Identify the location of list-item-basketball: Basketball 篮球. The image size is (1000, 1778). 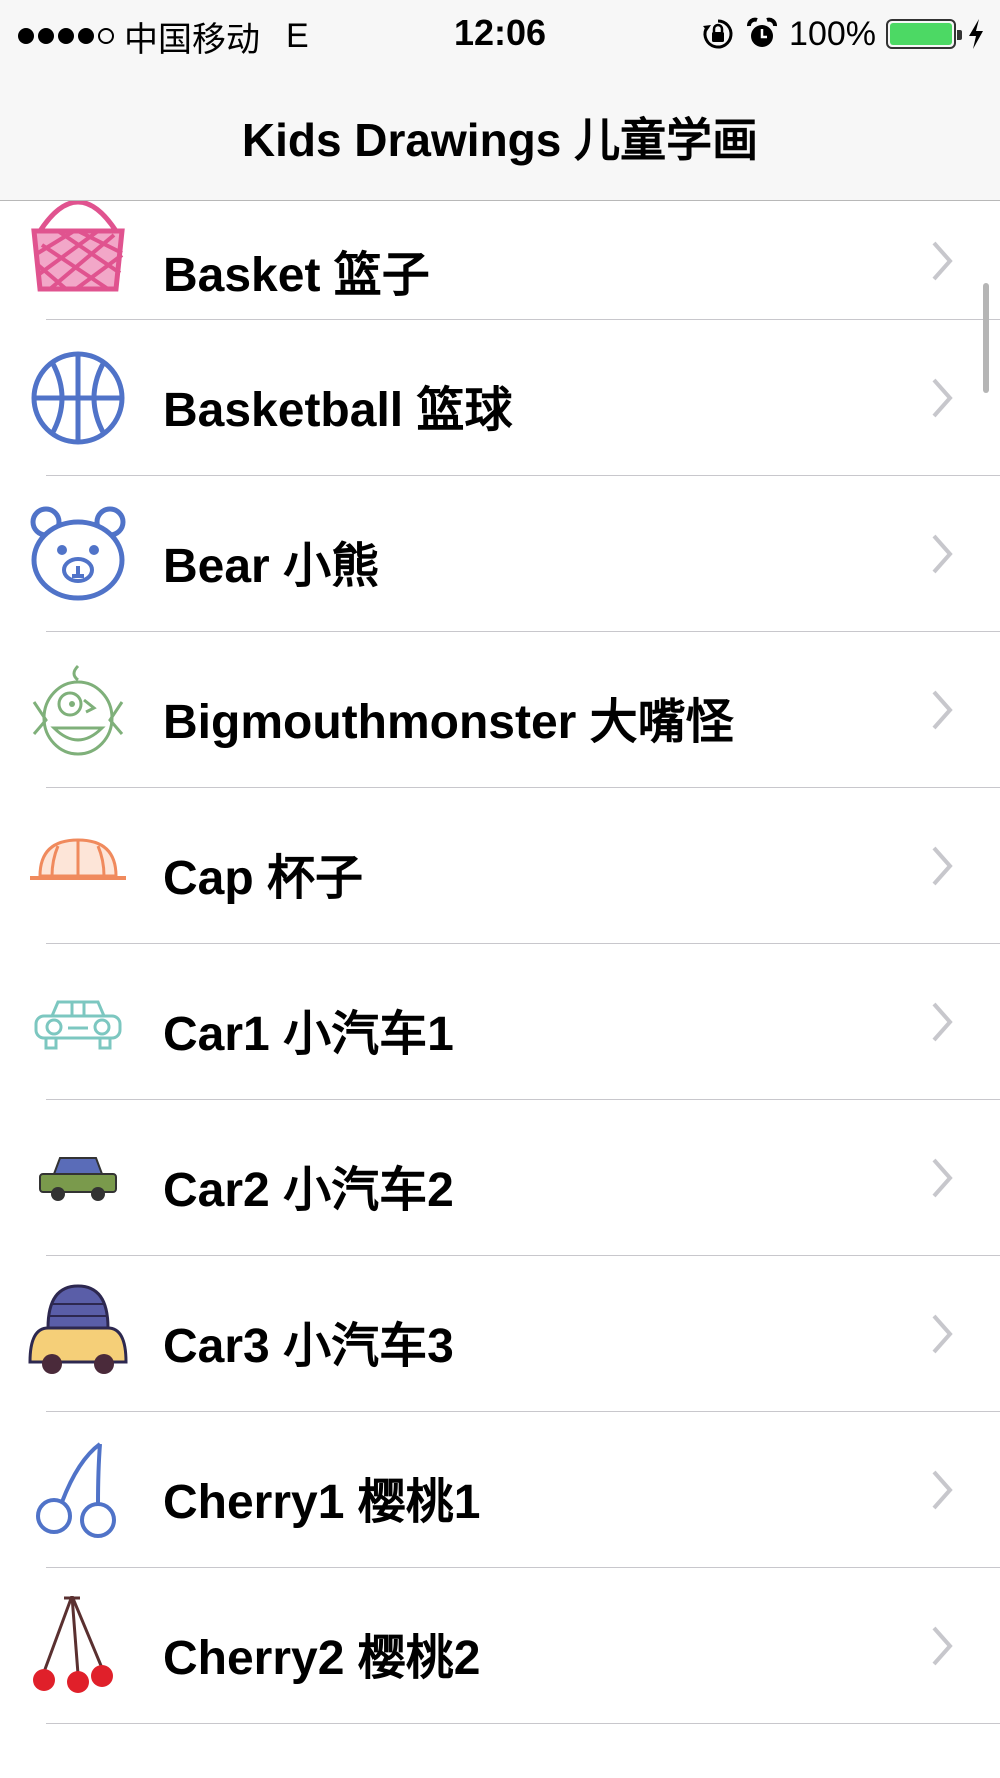
(500, 398).